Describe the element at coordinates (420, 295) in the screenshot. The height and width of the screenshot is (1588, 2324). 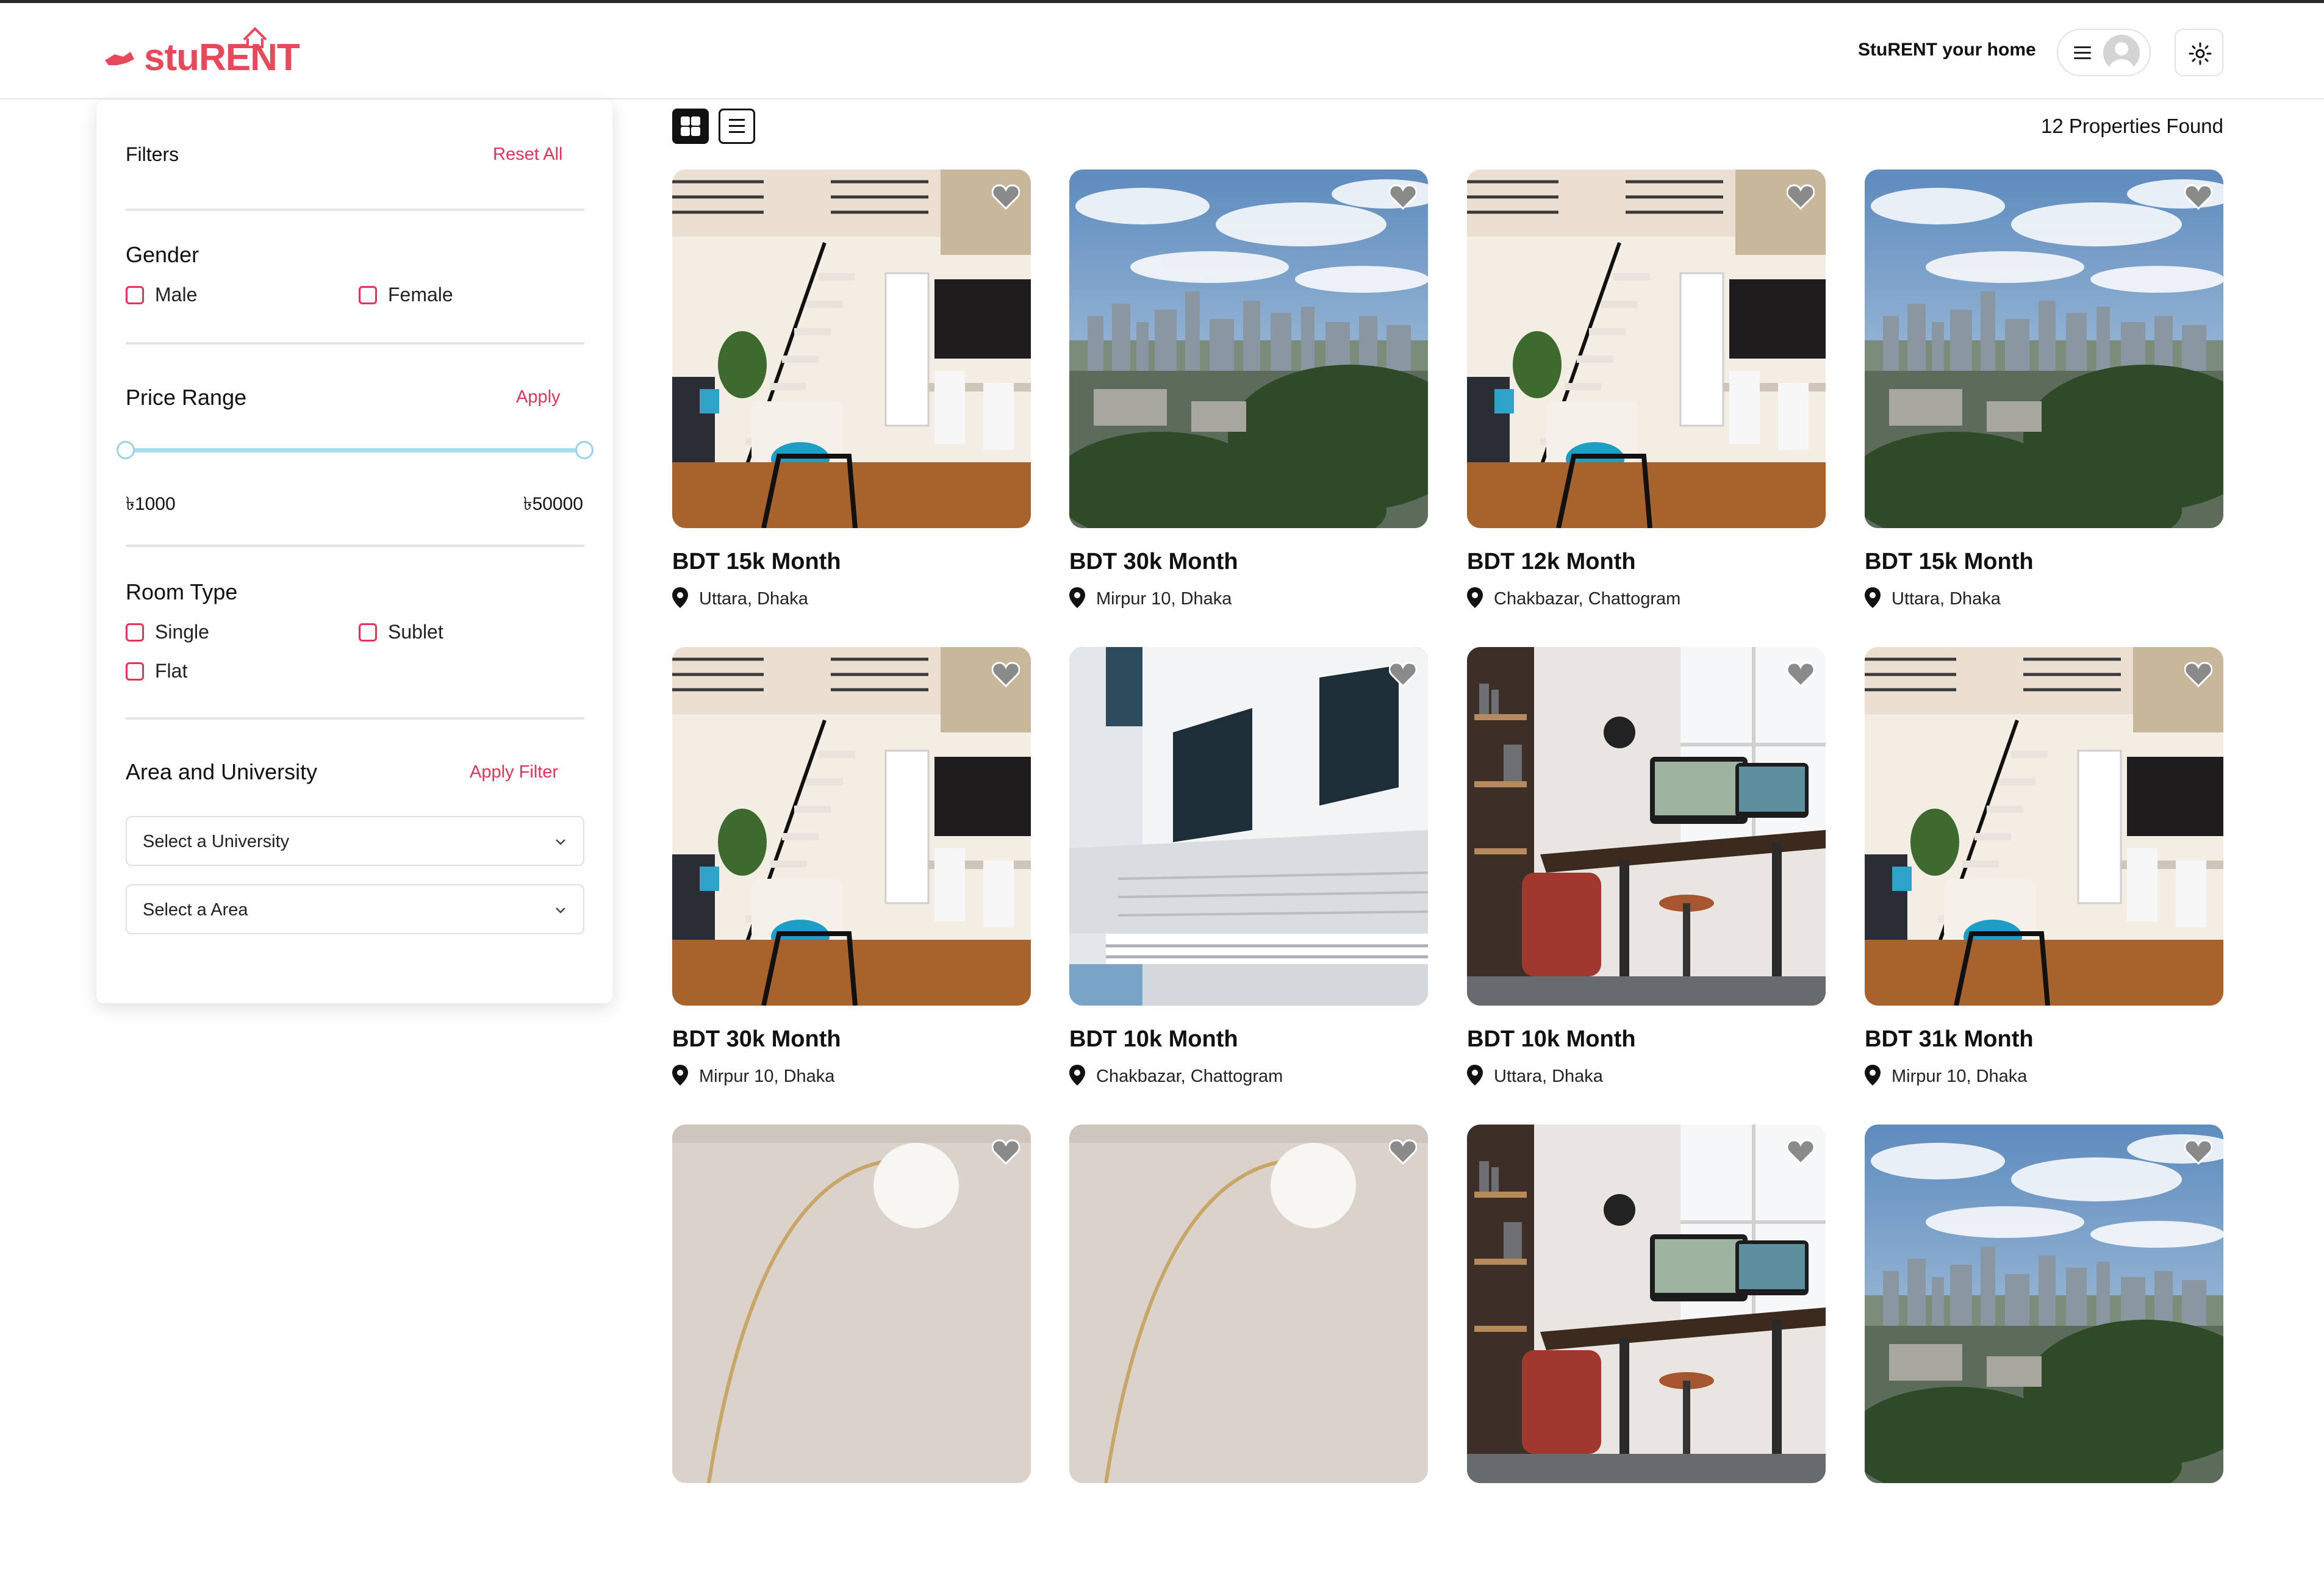
I see `checkbox-label: Female` at that location.